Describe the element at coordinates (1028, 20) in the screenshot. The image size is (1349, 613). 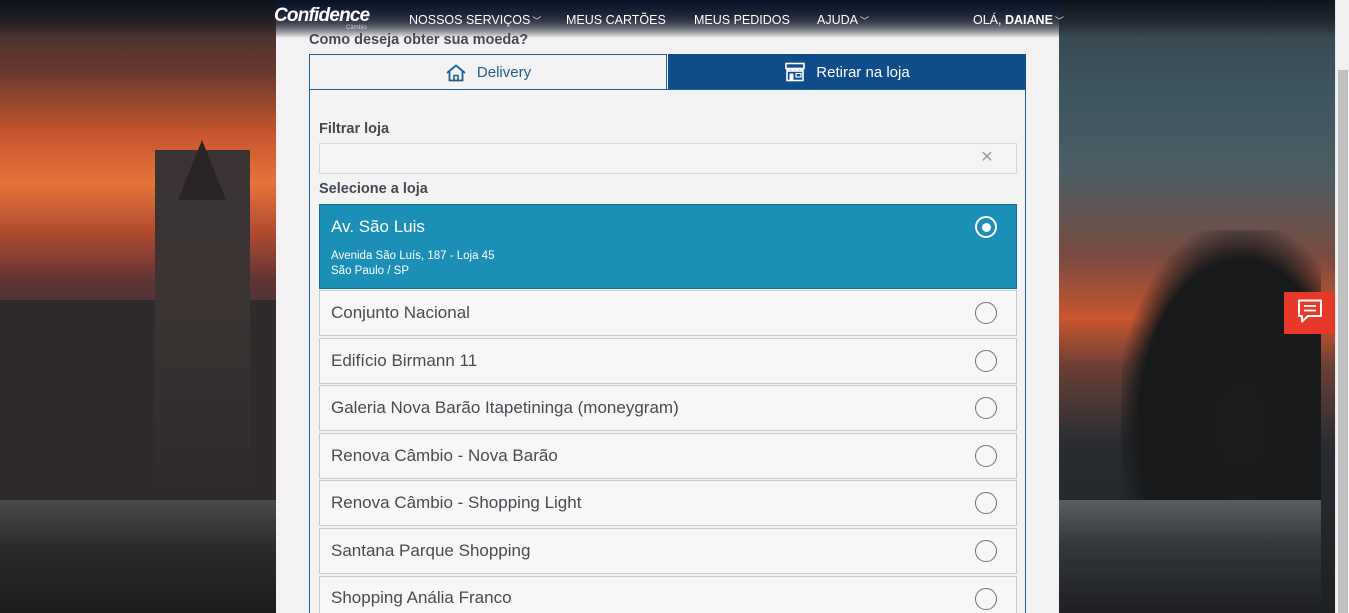
I see `user-name: DAIANE` at that location.